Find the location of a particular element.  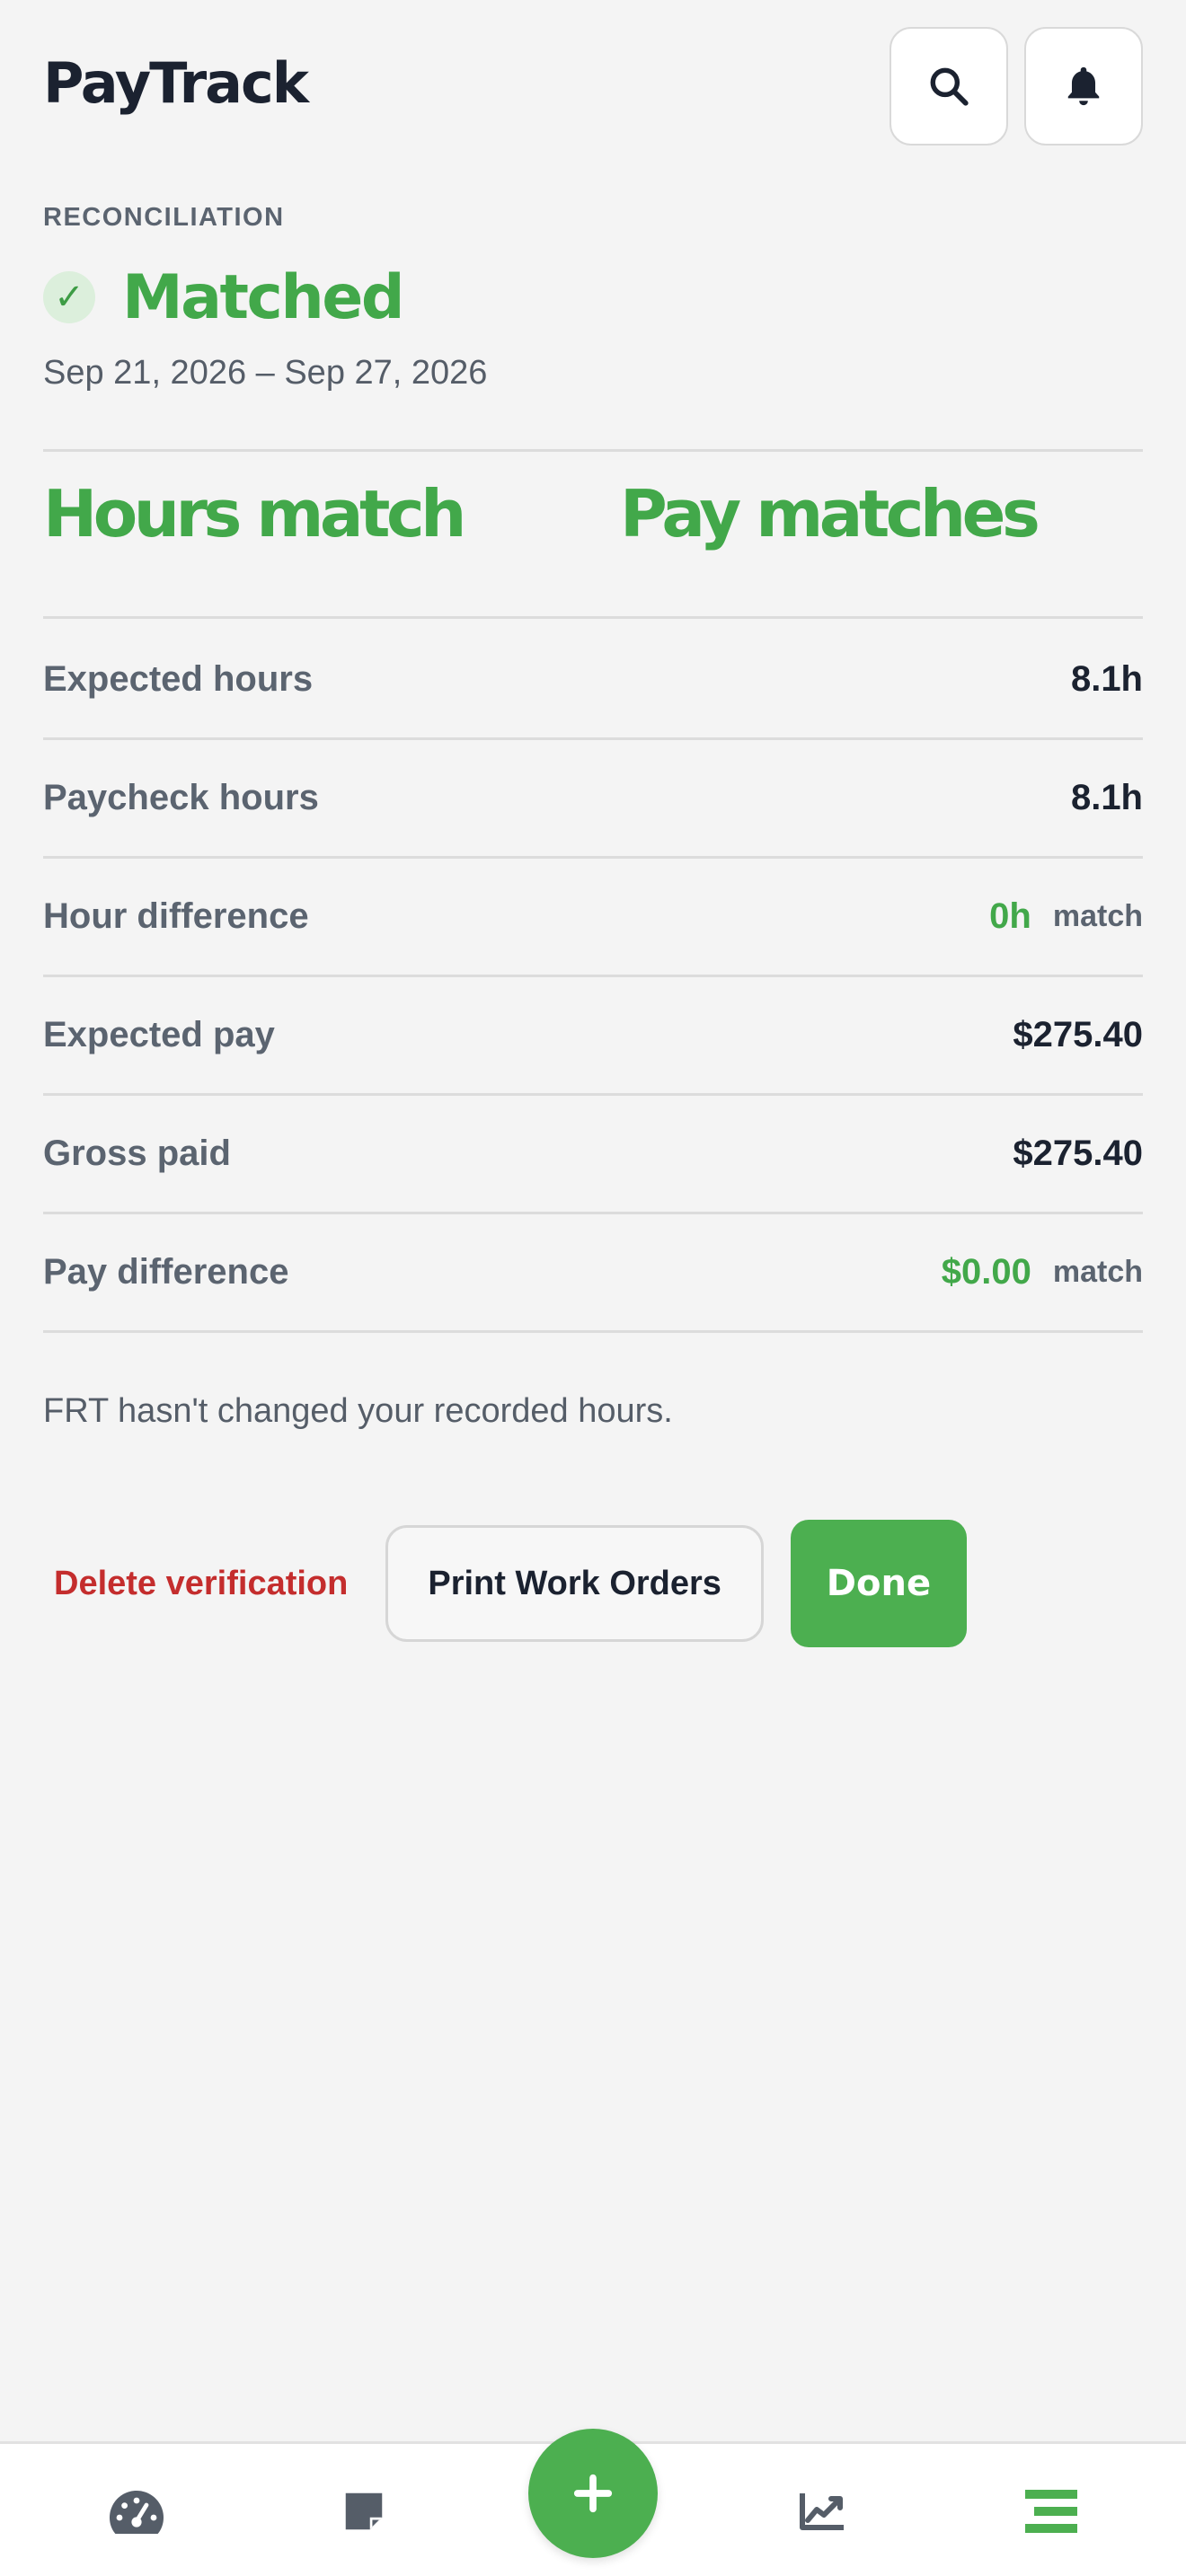

row-value: 0h match is located at coordinates (1066, 917).